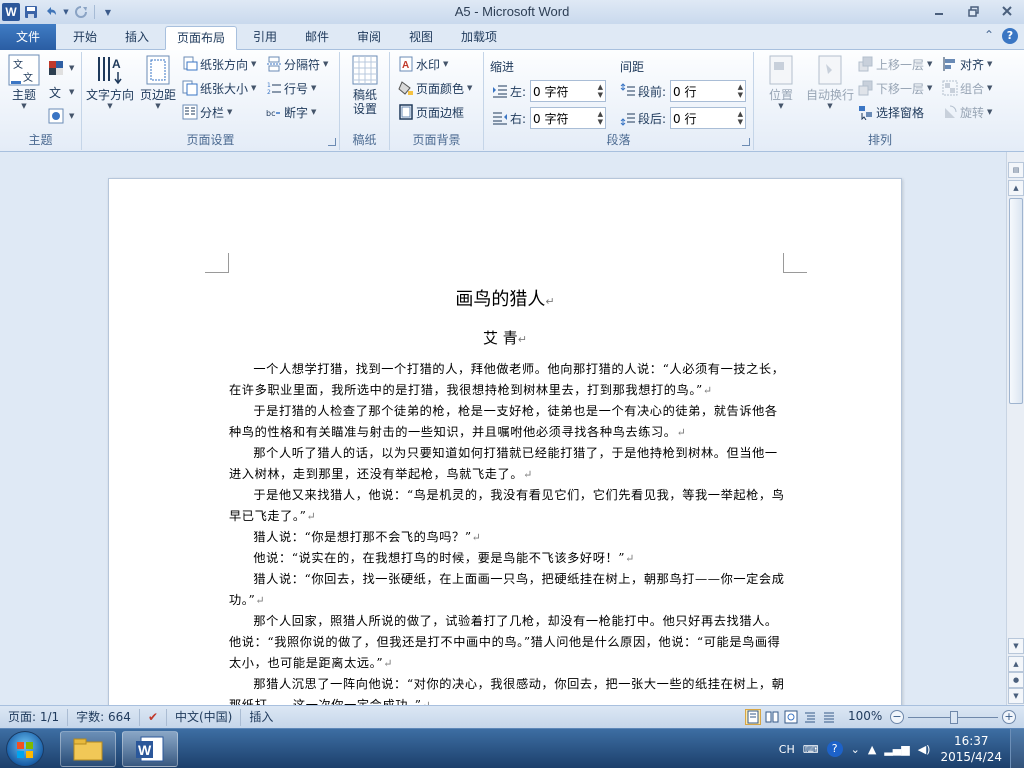 This screenshot has height=768, width=1024. What do you see at coordinates (1017, 748) in the screenshot?
I see `show-desktop-button` at bounding box center [1017, 748].